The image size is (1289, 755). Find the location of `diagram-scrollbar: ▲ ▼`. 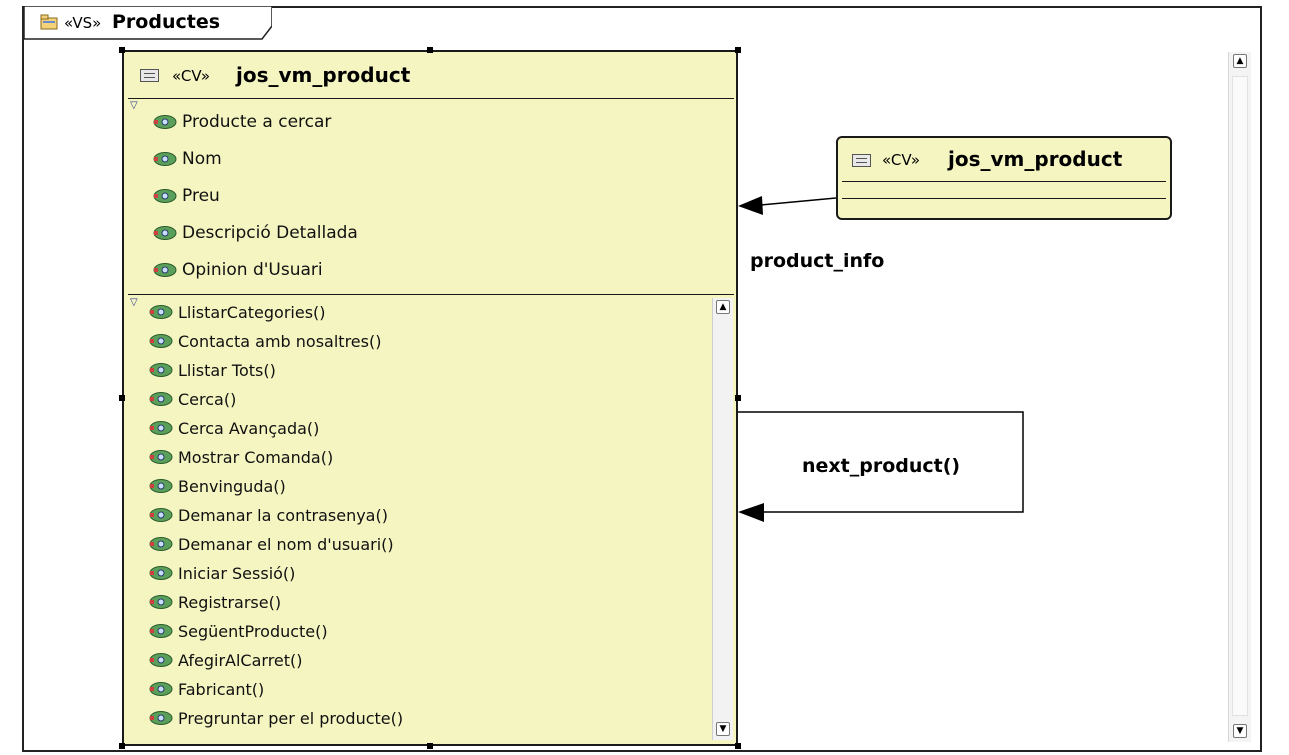

diagram-scrollbar: ▲ ▼ is located at coordinates (1239, 397).